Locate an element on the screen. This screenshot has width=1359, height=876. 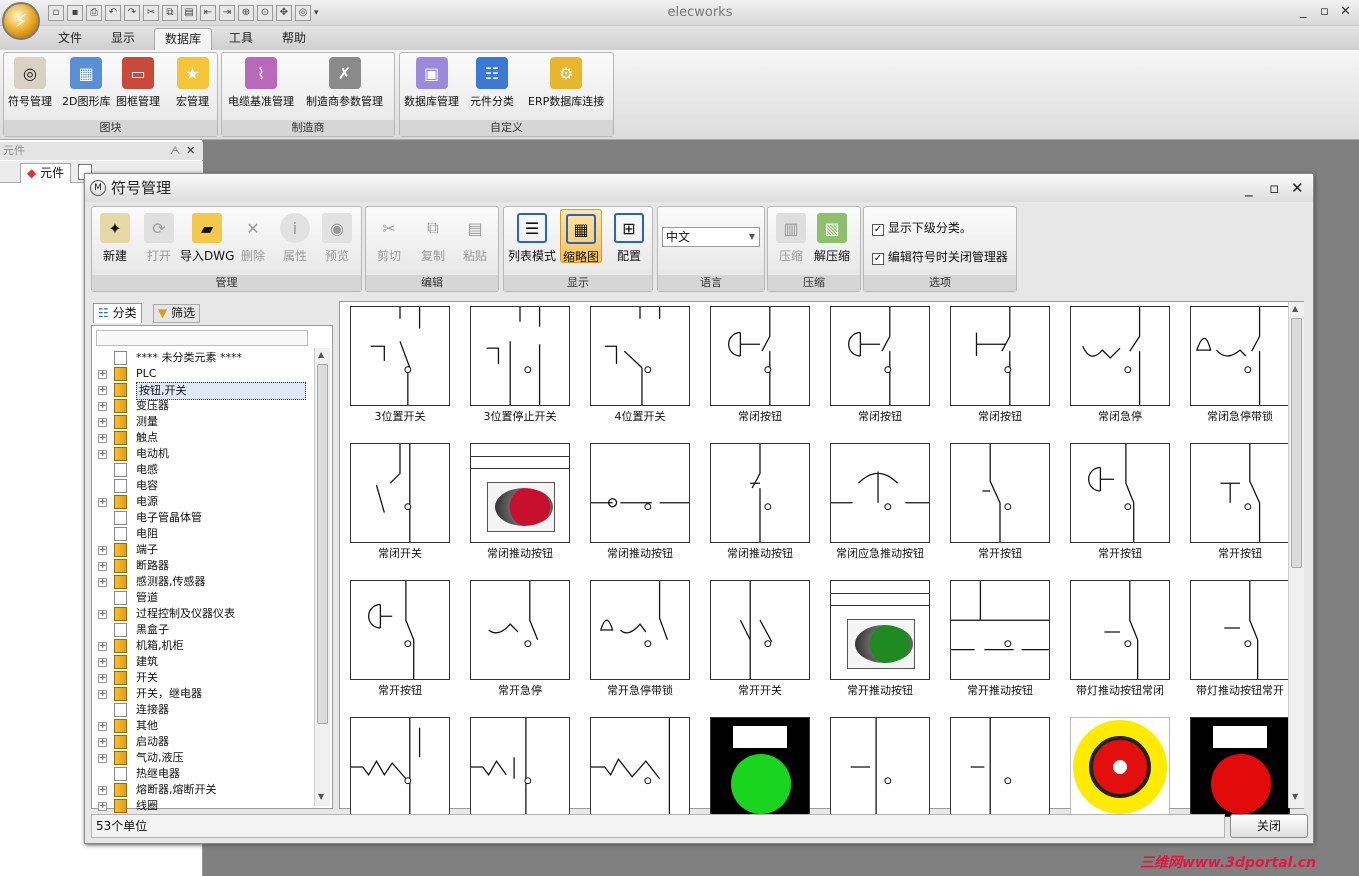
tree-item: + 测量 is located at coordinates (200, 422).